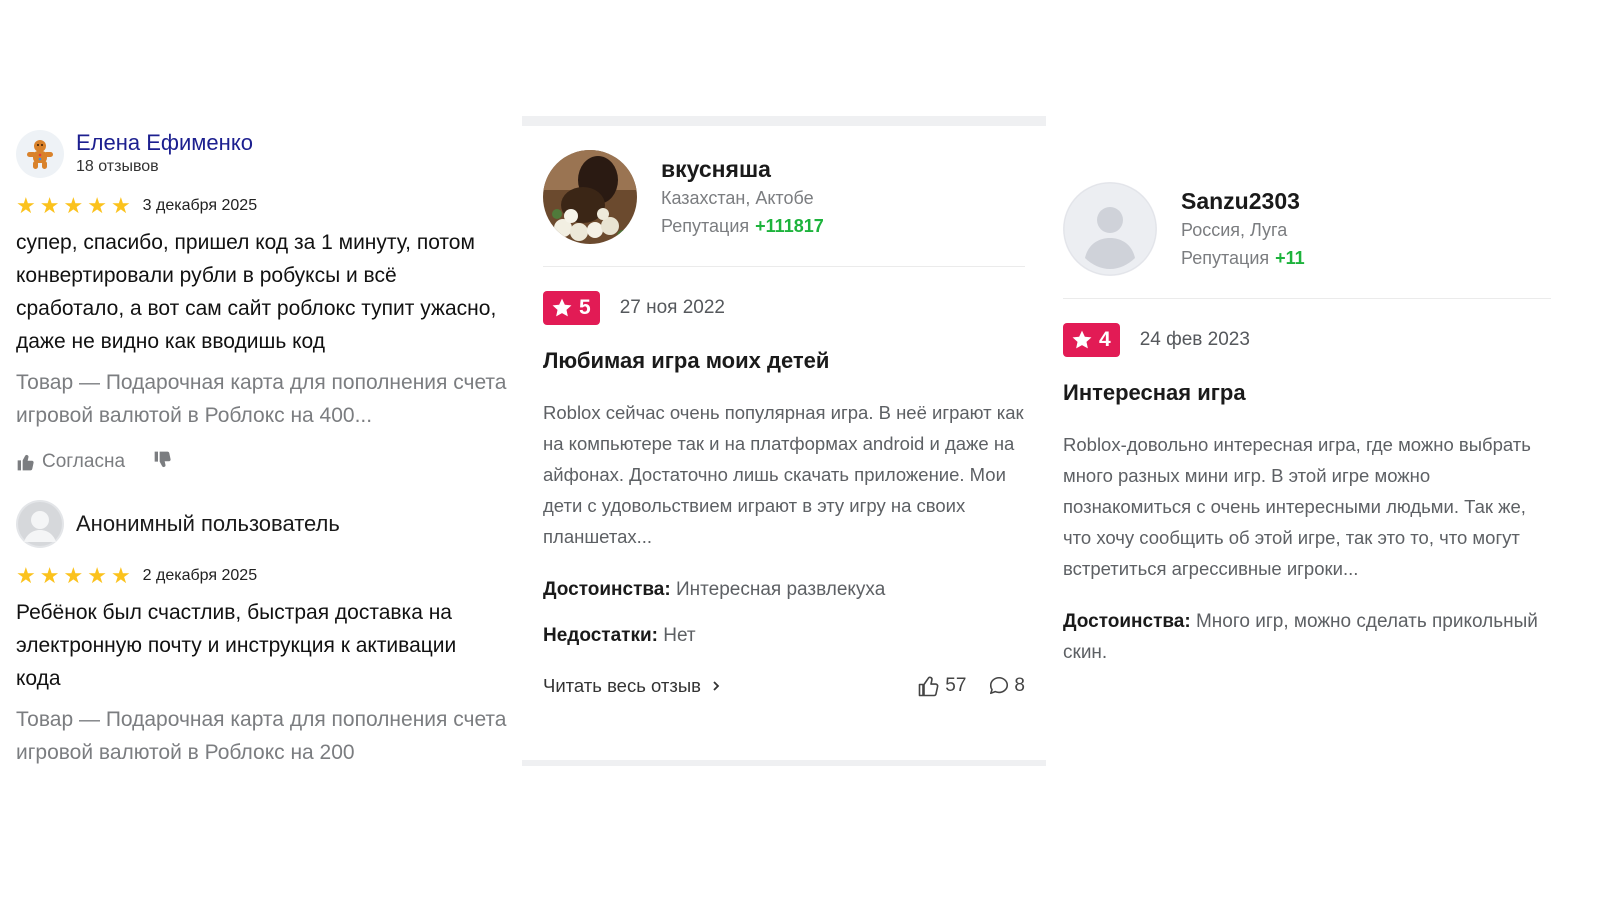  What do you see at coordinates (1194, 339) in the screenshot?
I see `review-date: 24 фев 2023` at bounding box center [1194, 339].